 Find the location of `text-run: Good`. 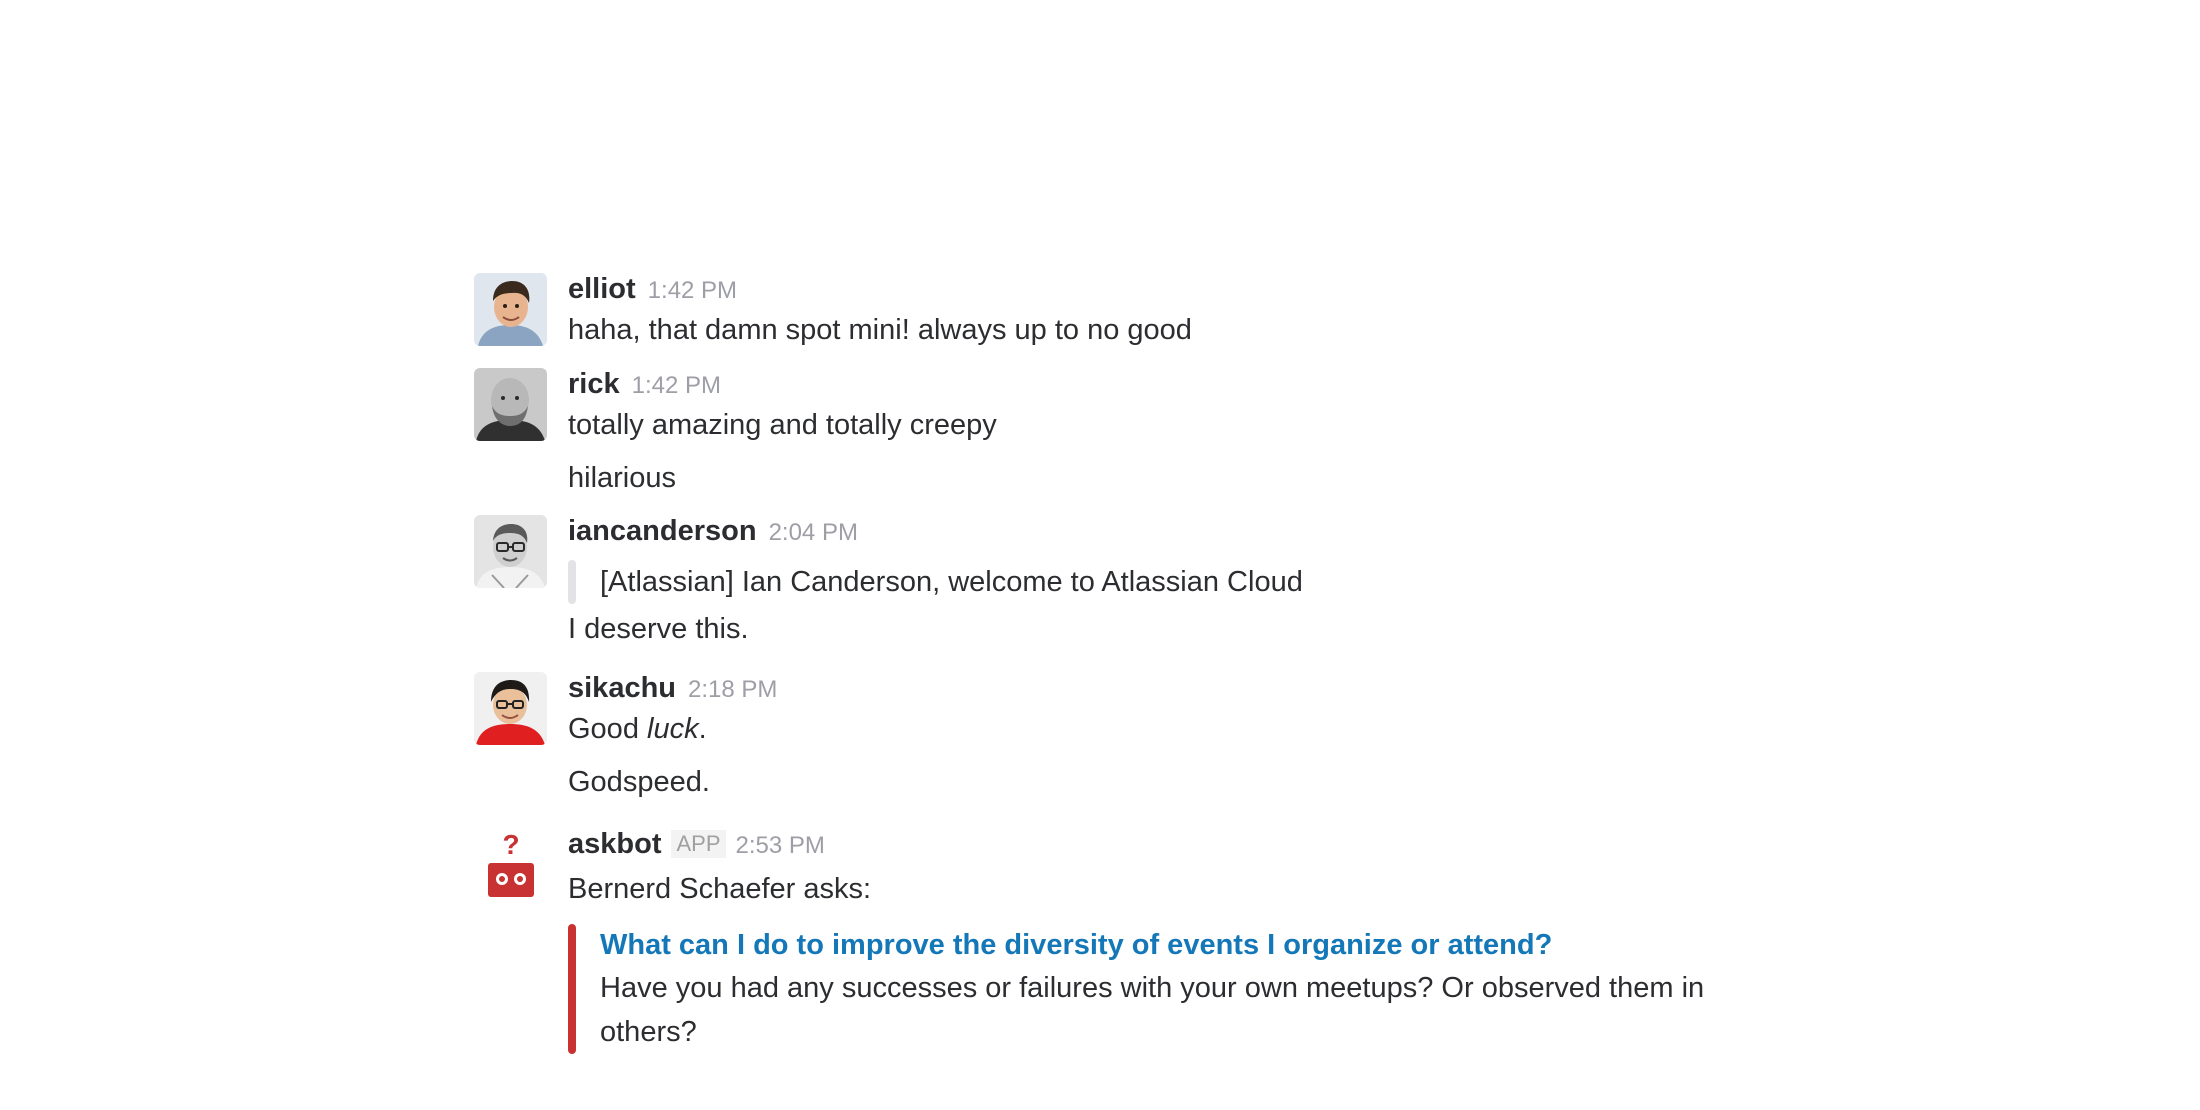

text-run: Good is located at coordinates (607, 729).